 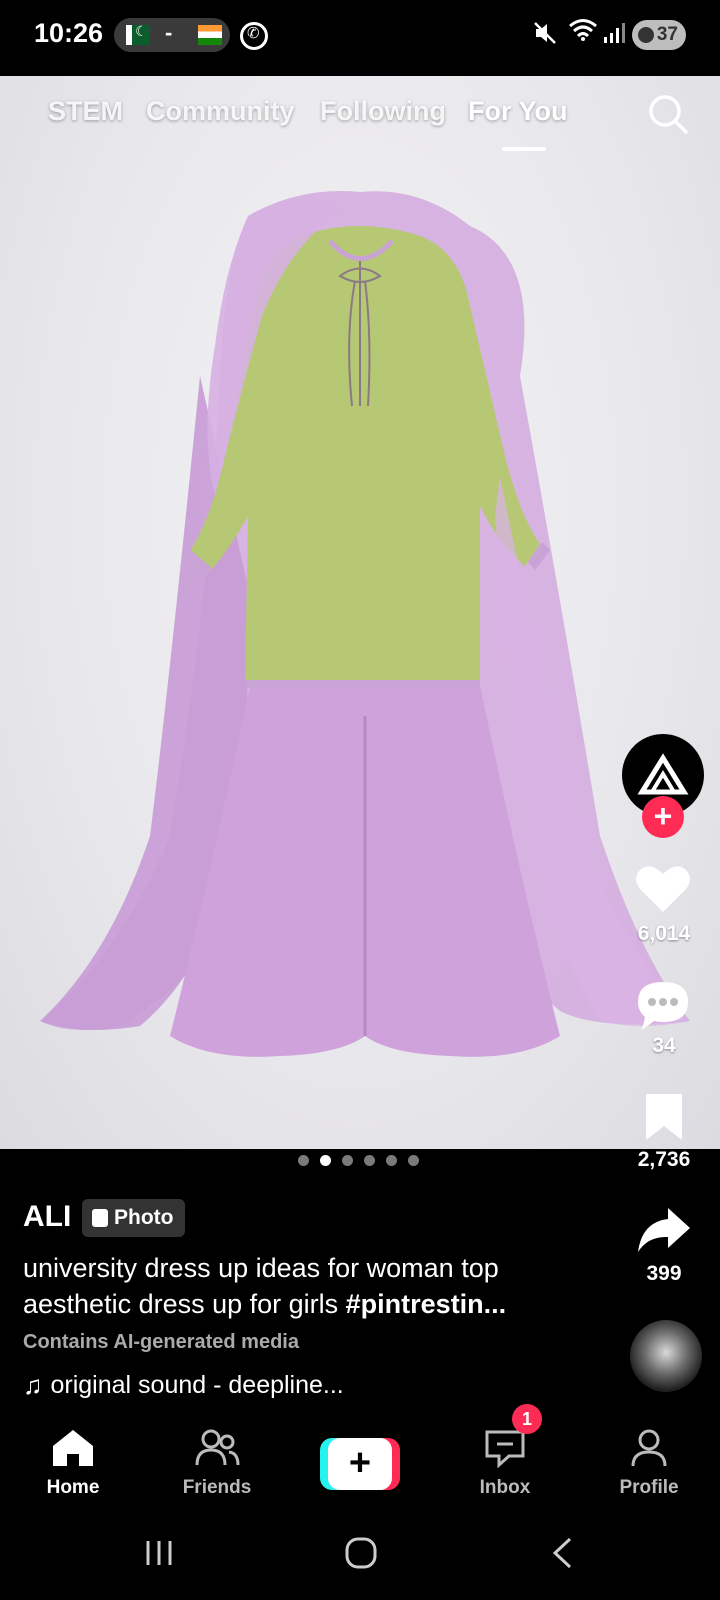 What do you see at coordinates (646, 35) in the screenshot?
I see `battery-saver-icon` at bounding box center [646, 35].